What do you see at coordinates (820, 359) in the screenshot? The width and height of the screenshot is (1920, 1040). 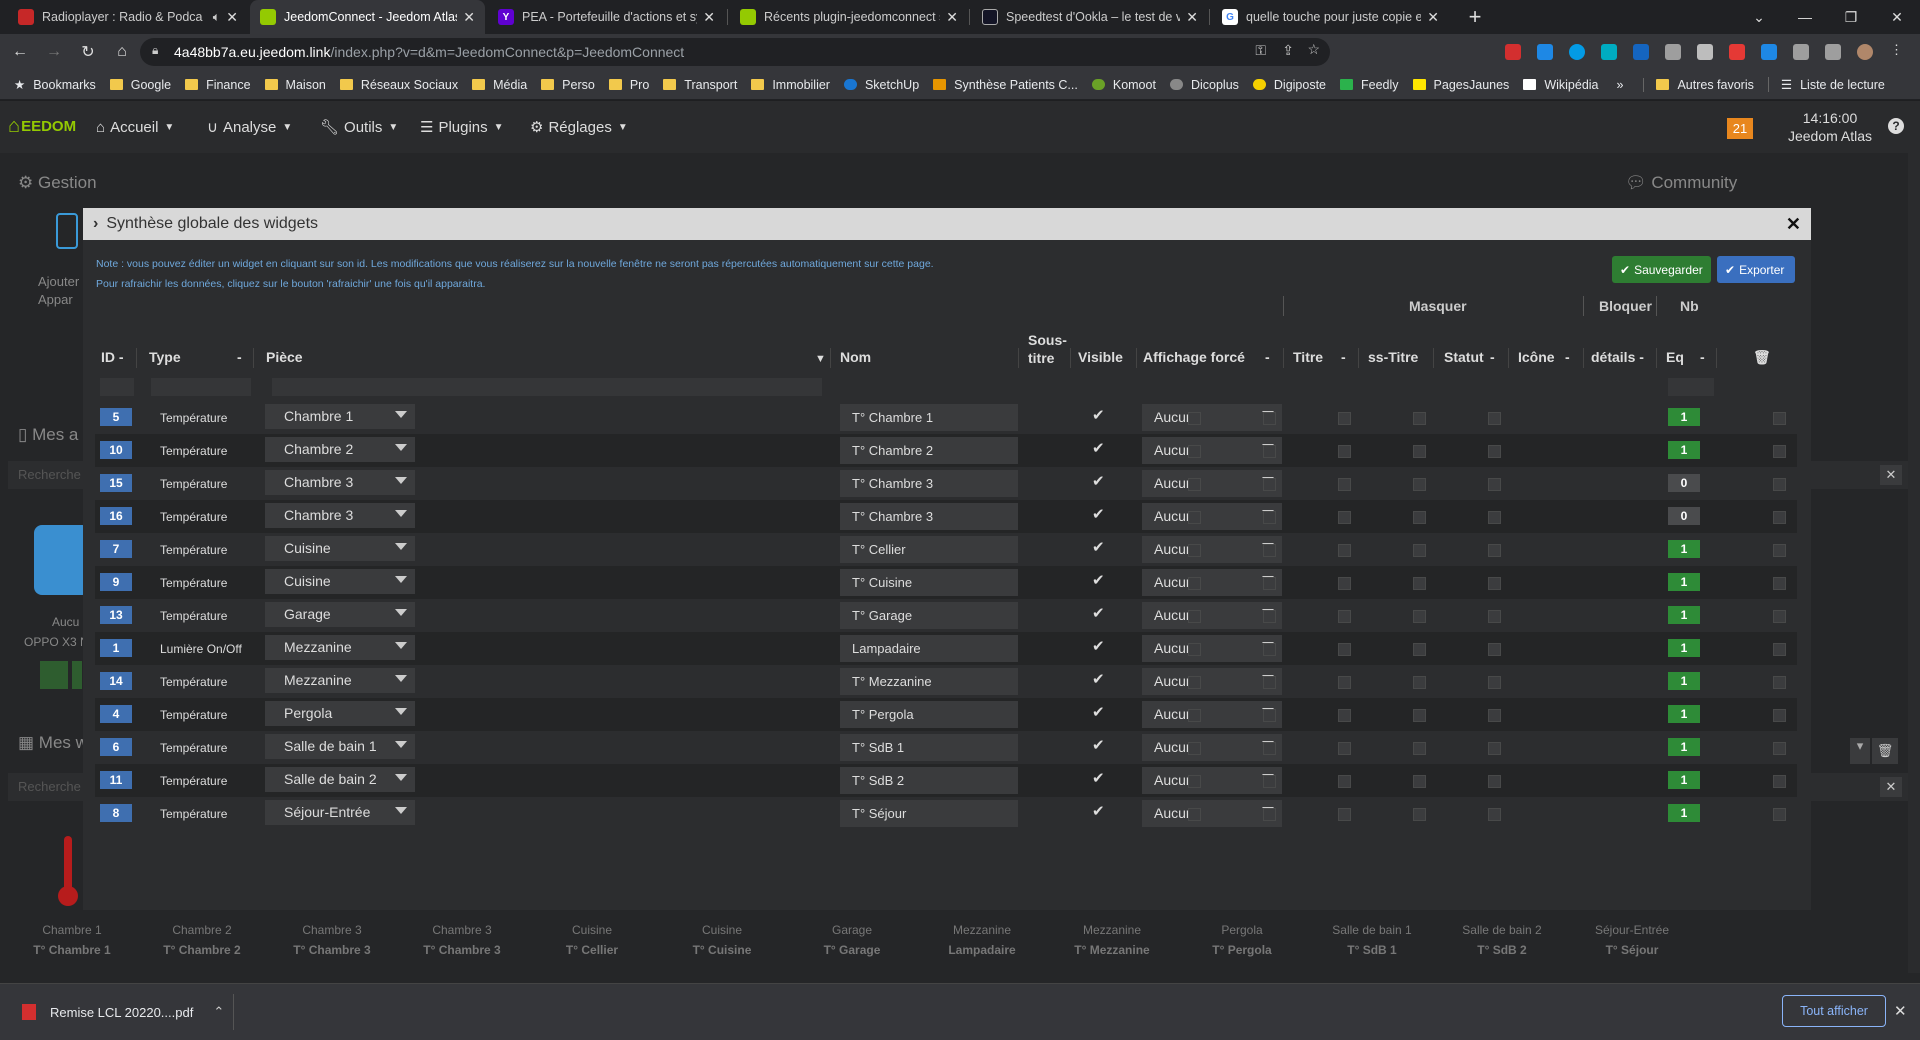 I see `caret-down-icon: ▼` at bounding box center [820, 359].